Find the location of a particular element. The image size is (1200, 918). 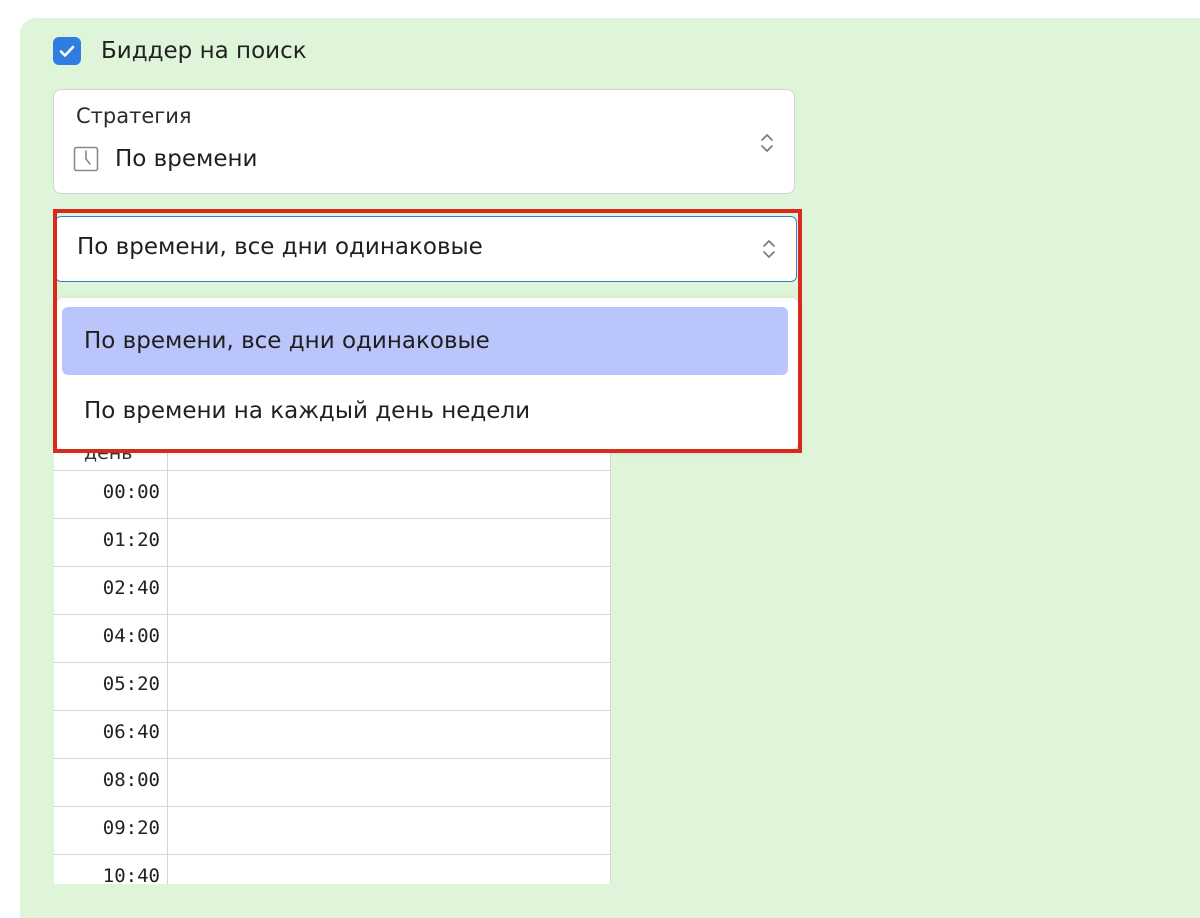

bidder-checkbox is located at coordinates (67, 51).